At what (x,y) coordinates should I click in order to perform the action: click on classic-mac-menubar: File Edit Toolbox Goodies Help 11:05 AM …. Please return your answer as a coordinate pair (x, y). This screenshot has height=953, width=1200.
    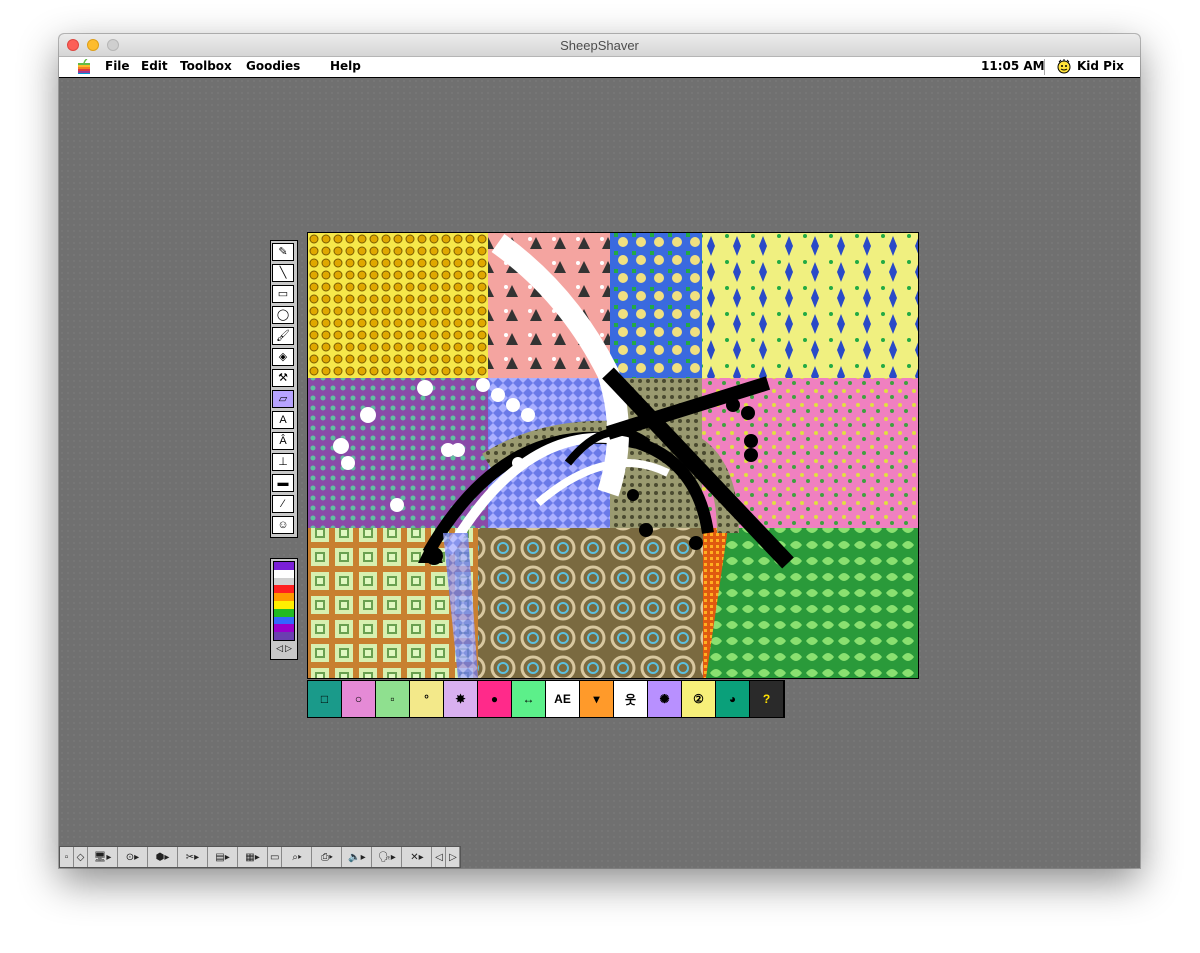
    Looking at the image, I should click on (599, 67).